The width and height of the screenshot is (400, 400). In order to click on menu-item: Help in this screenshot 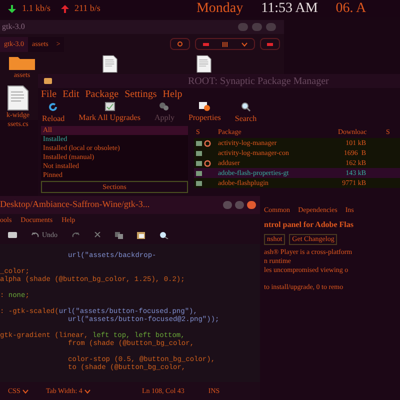, I will do `click(172, 94)`.